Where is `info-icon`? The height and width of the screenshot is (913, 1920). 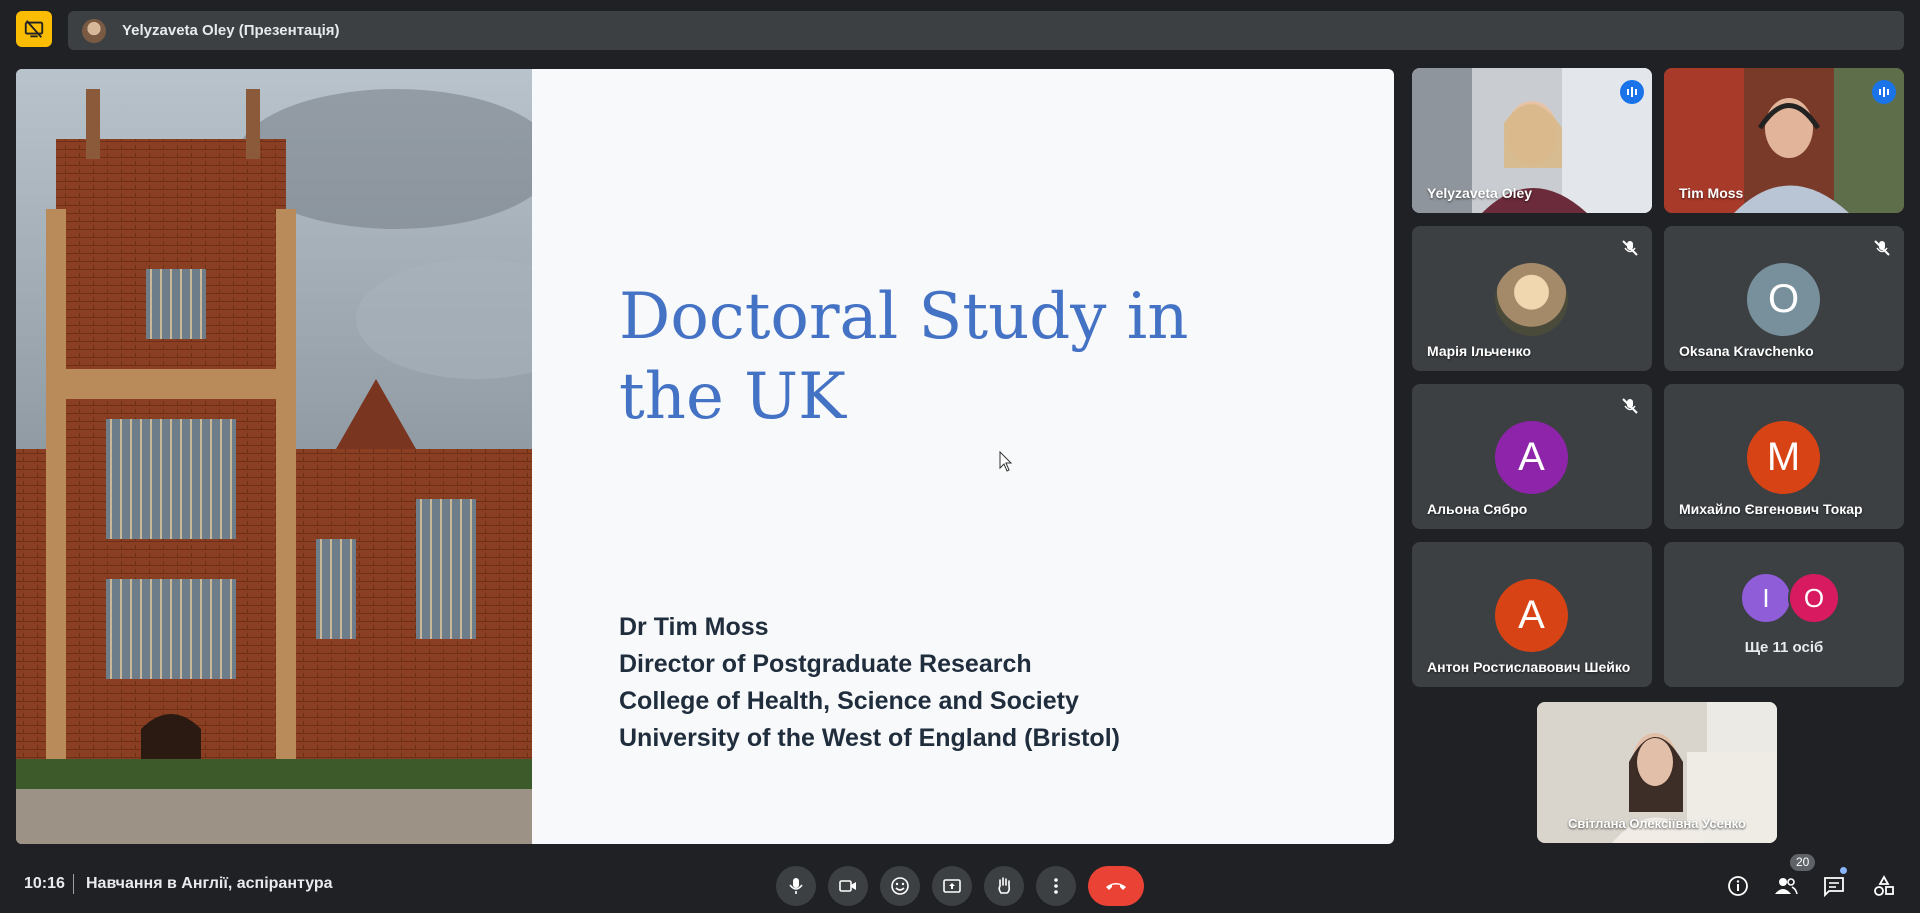
info-icon is located at coordinates (1738, 886).